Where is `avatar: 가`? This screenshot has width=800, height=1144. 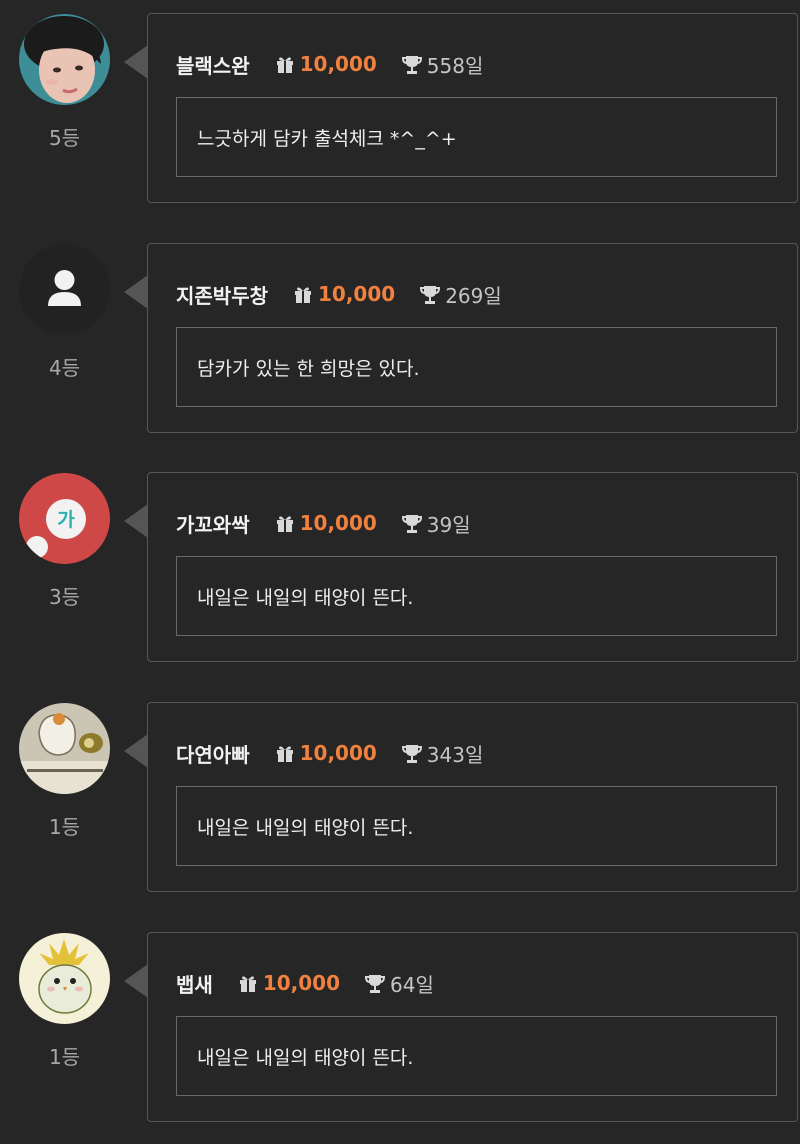 avatar: 가 is located at coordinates (64, 518).